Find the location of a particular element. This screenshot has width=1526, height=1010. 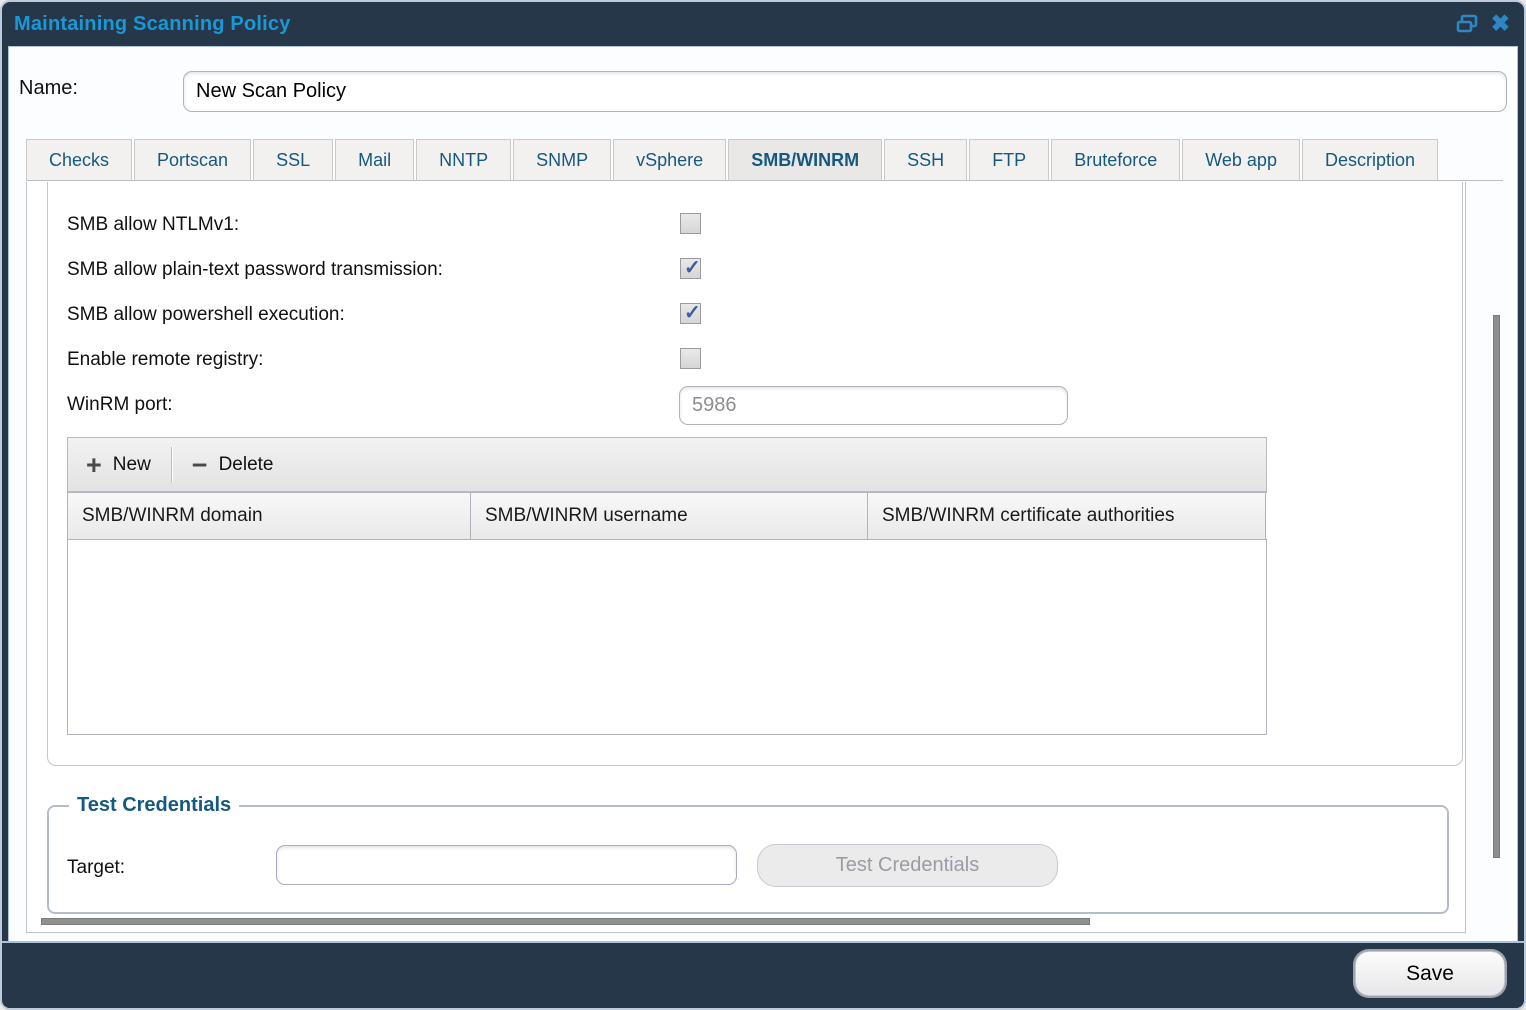

tab-nntp: NNTP is located at coordinates (464, 159).